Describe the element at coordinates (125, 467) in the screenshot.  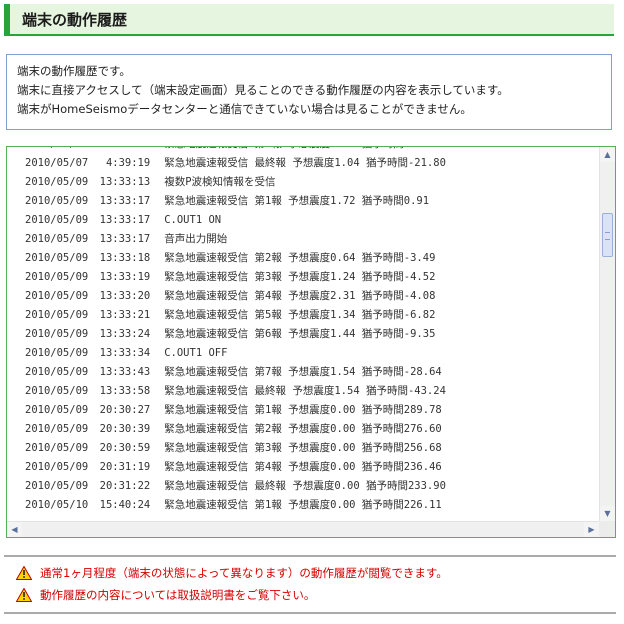
I see `log-time: 20:31:19` at that location.